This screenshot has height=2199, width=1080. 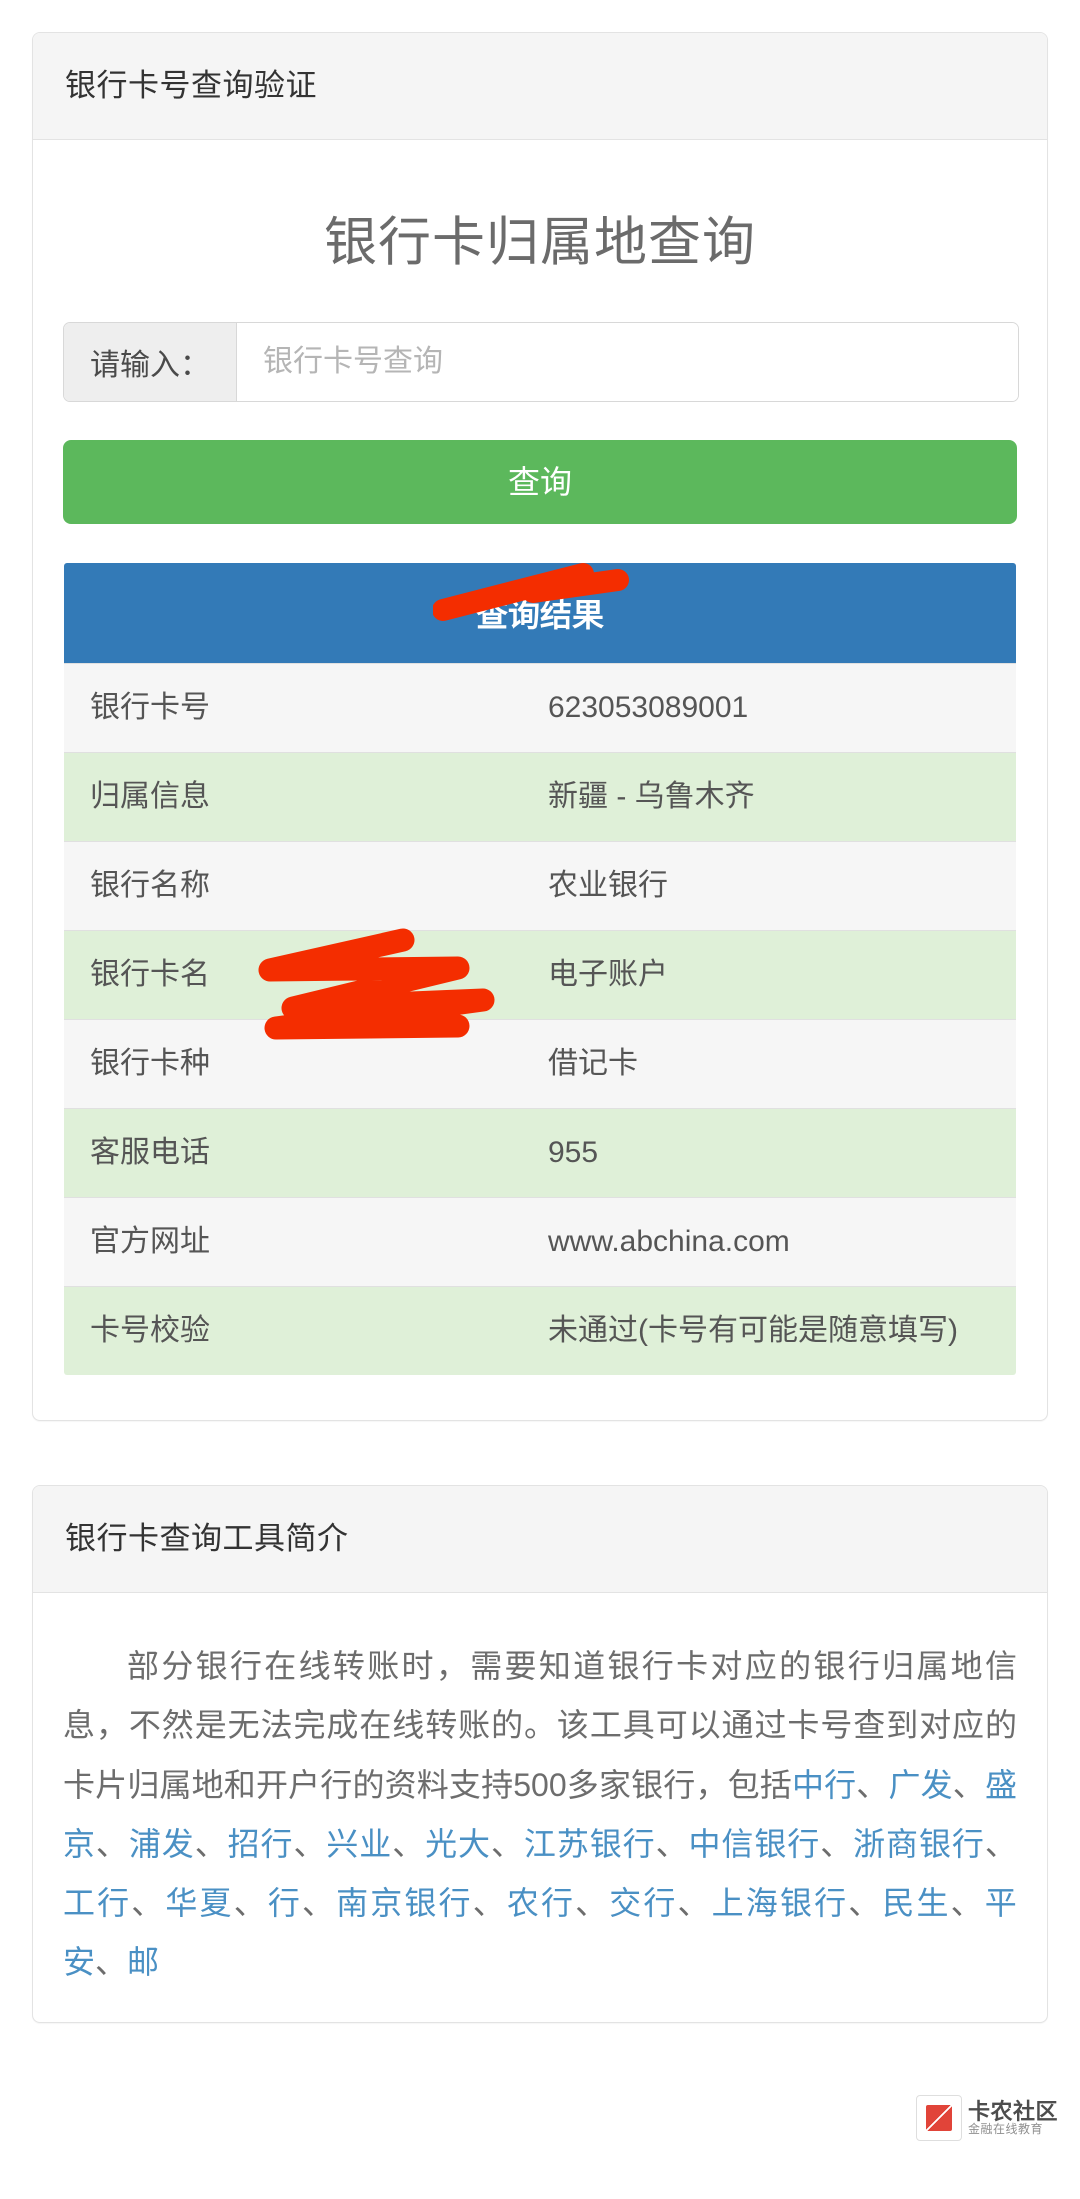 I want to click on table-row: 官方网址 www.abchina.com, so click(x=540, y=1242).